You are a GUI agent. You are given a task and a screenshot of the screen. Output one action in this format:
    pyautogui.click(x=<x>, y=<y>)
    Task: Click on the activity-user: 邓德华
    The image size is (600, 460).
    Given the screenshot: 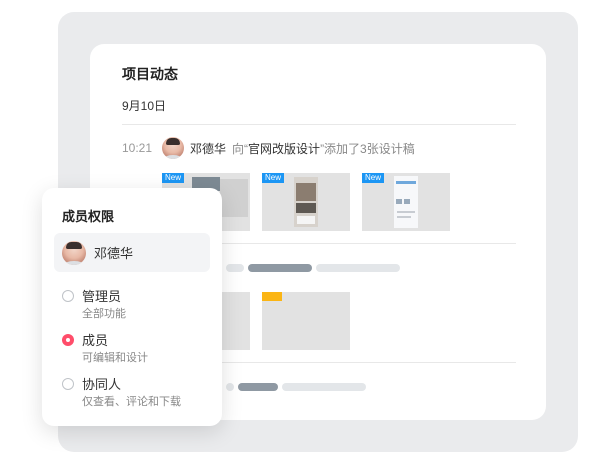 What is the action you would take?
    pyautogui.click(x=208, y=148)
    